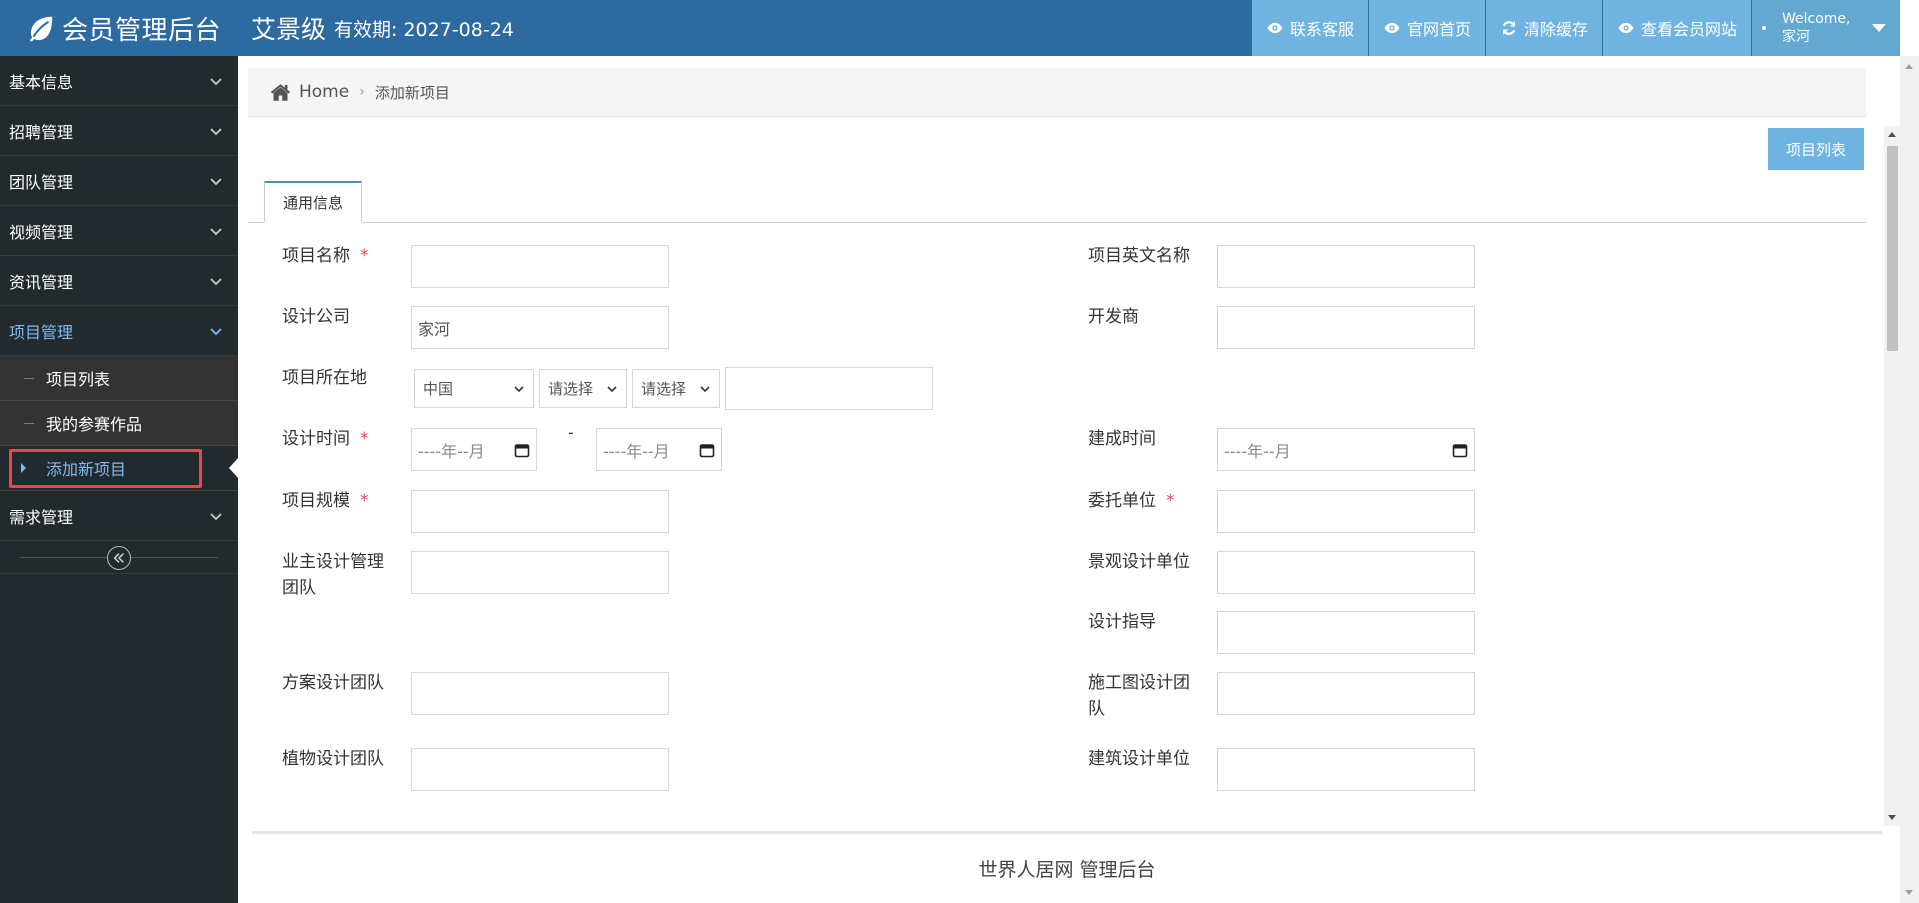 The height and width of the screenshot is (903, 1919). I want to click on panel-scrollbar, so click(1892, 476).